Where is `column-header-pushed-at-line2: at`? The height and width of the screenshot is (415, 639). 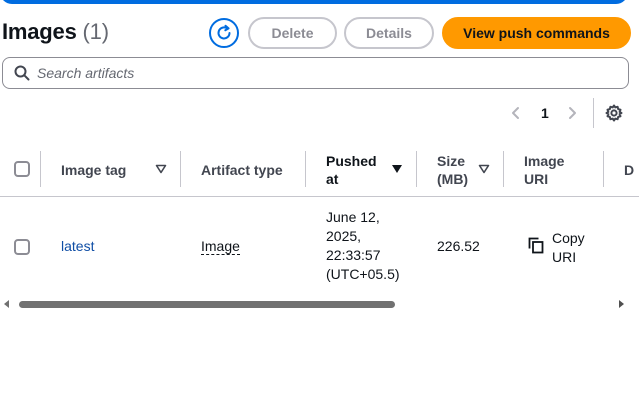
column-header-pushed-at-line2: at is located at coordinates (332, 179).